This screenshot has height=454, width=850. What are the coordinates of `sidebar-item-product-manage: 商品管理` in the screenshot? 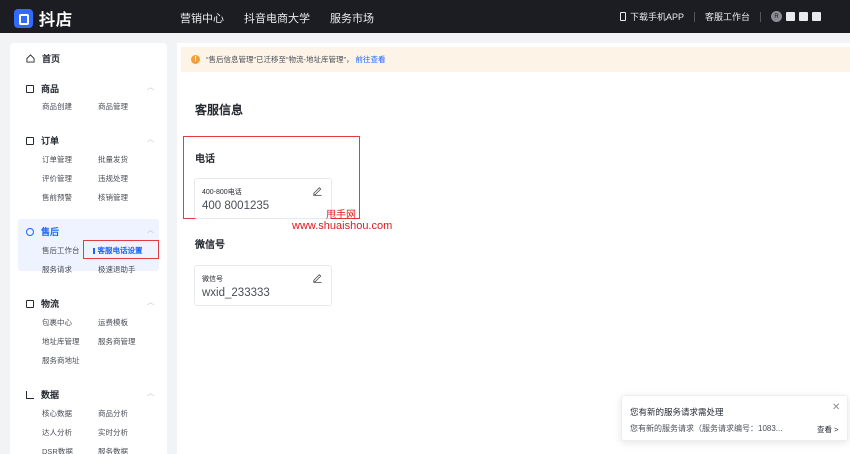 It's located at (113, 106).